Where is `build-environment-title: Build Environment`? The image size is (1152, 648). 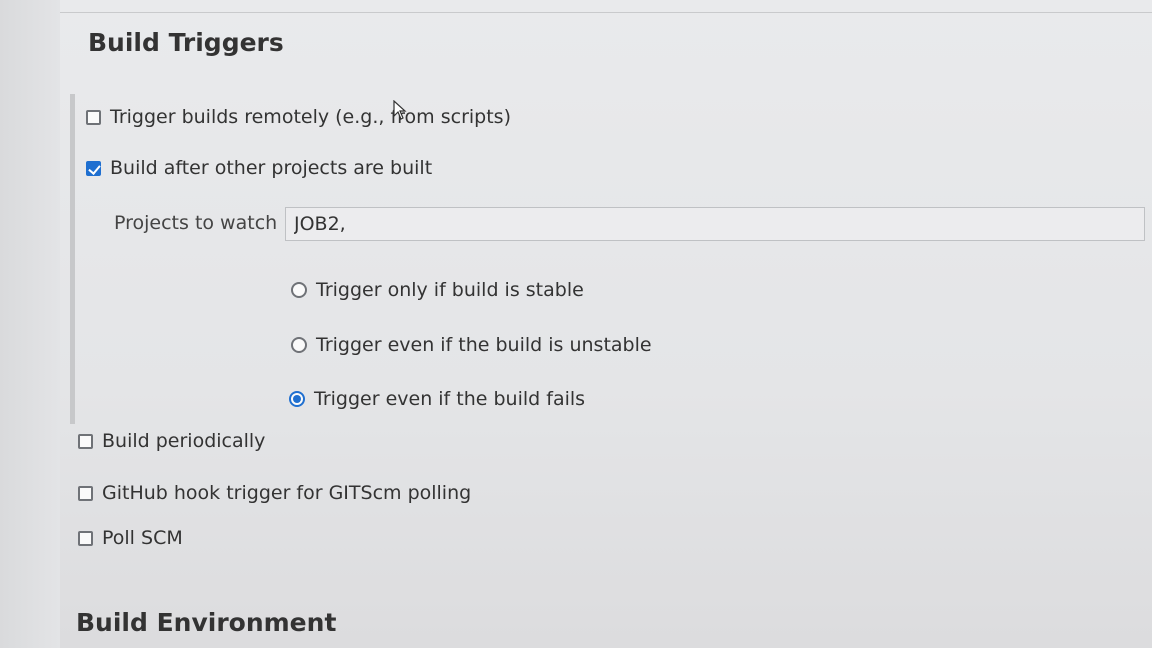 build-environment-title: Build Environment is located at coordinates (206, 622).